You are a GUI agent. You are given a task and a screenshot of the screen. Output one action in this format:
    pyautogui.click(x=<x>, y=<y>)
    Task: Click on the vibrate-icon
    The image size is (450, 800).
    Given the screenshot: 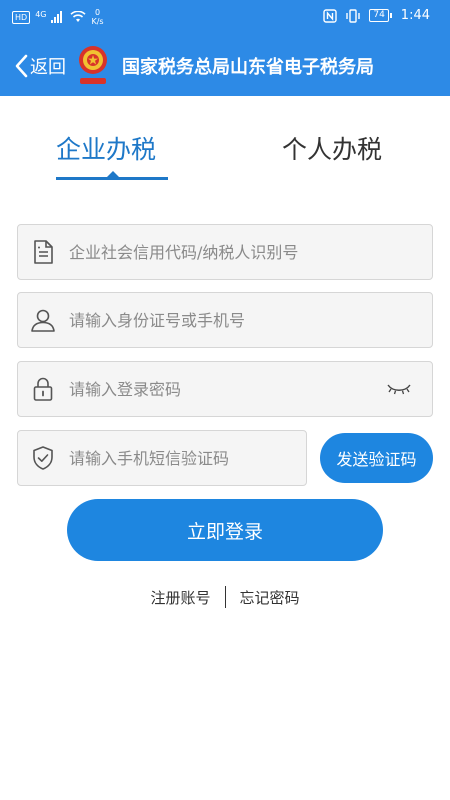 What is the action you would take?
    pyautogui.click(x=353, y=15)
    